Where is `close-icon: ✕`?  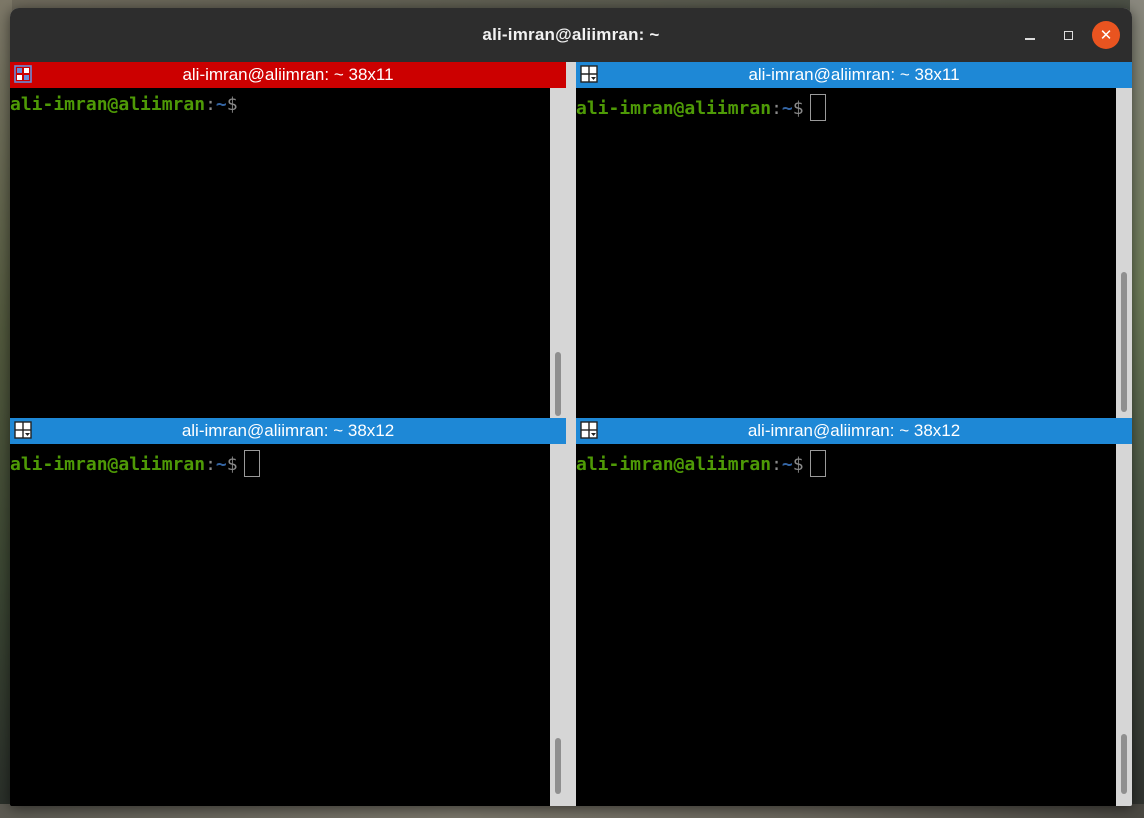
close-icon: ✕ is located at coordinates (1106, 34).